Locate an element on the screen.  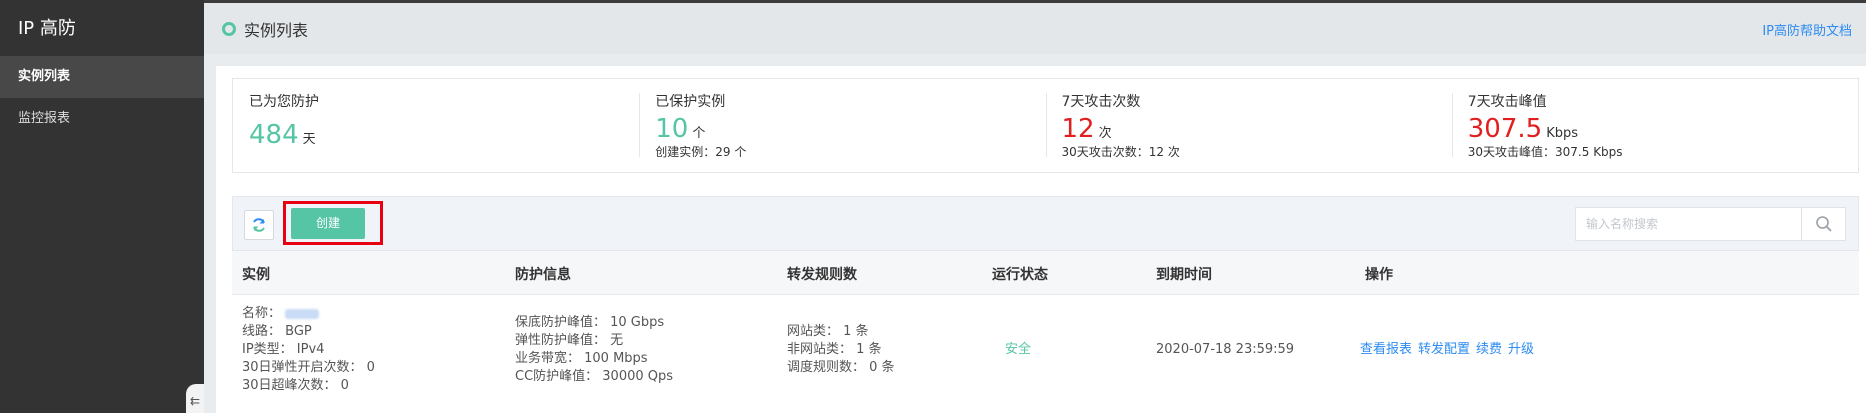
rules-nonsite: 非网站类： 1 条 is located at coordinates (834, 349).